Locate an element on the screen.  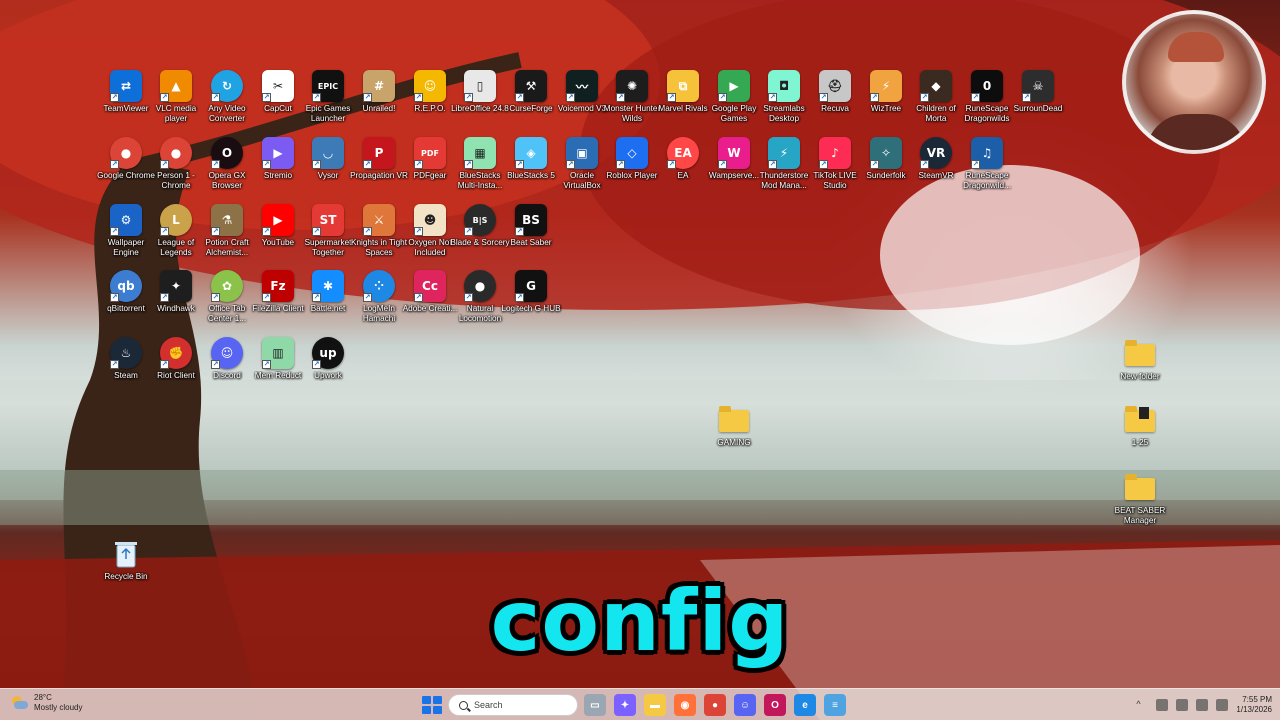
capcut-icon: ✂ ↗ is located at coordinates (278, 86).